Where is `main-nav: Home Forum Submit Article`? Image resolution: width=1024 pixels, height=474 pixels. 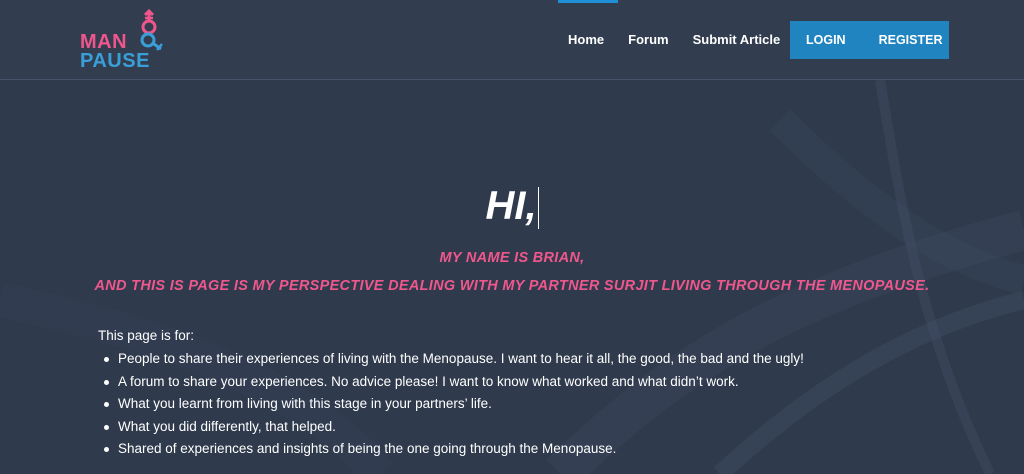
main-nav: Home Forum Submit Article is located at coordinates (674, 40).